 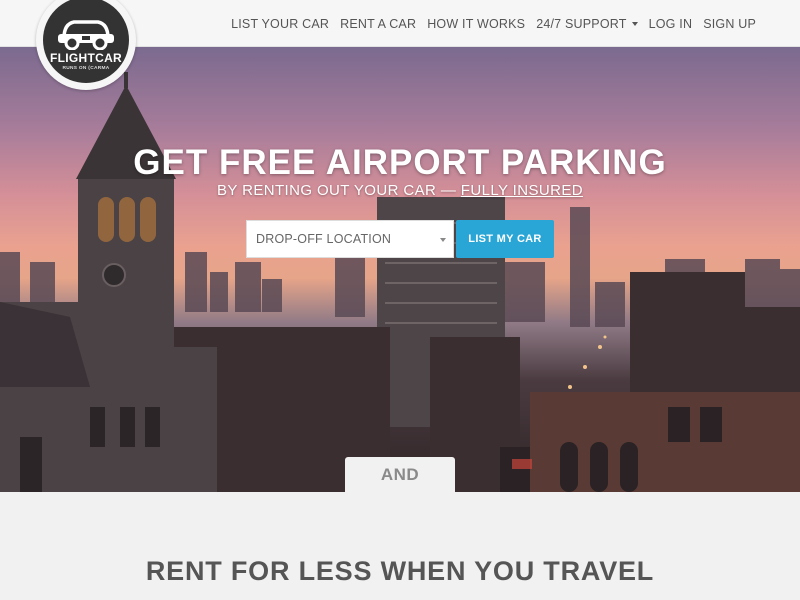 What do you see at coordinates (400, 162) in the screenshot?
I see `hero-headline: GET FREE AIRPORT PARKING` at bounding box center [400, 162].